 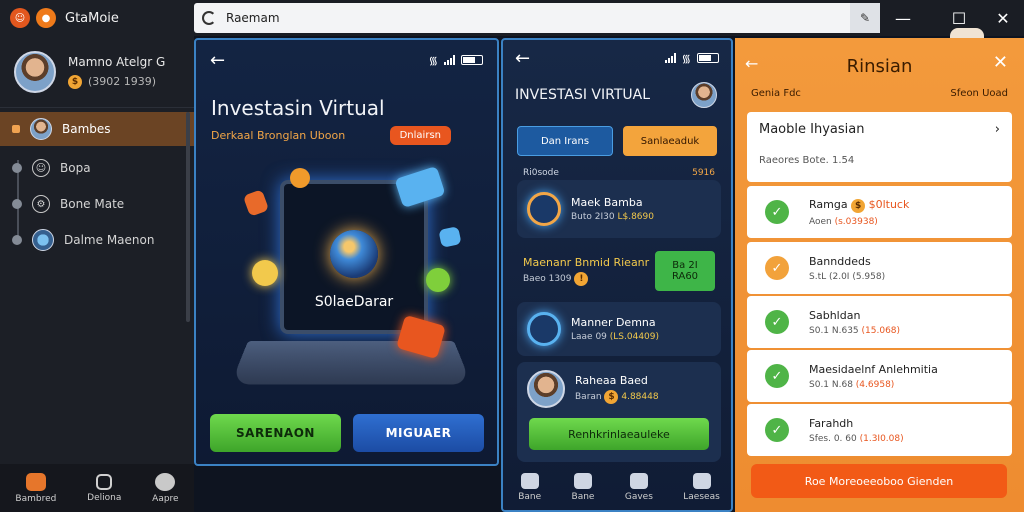 I want to click on card-amount: (LS.04409), so click(x=634, y=337).